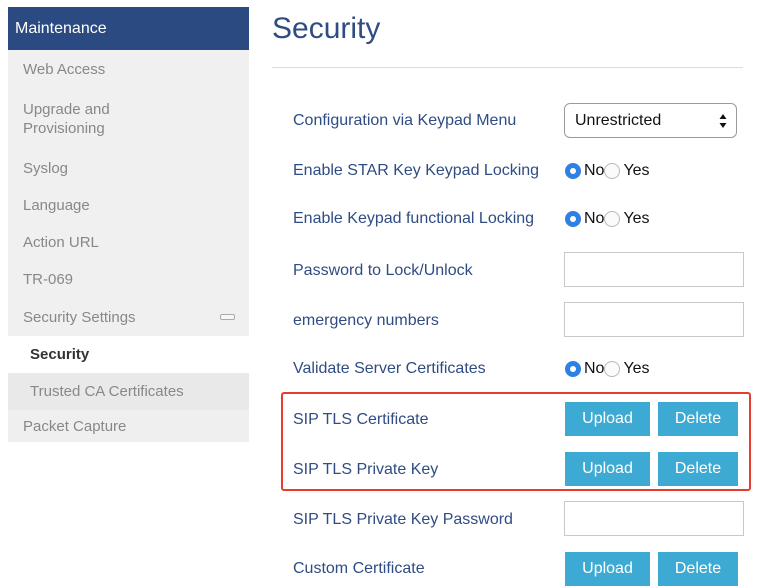 This screenshot has width=764, height=586. I want to click on page-title: Security, so click(326, 28).